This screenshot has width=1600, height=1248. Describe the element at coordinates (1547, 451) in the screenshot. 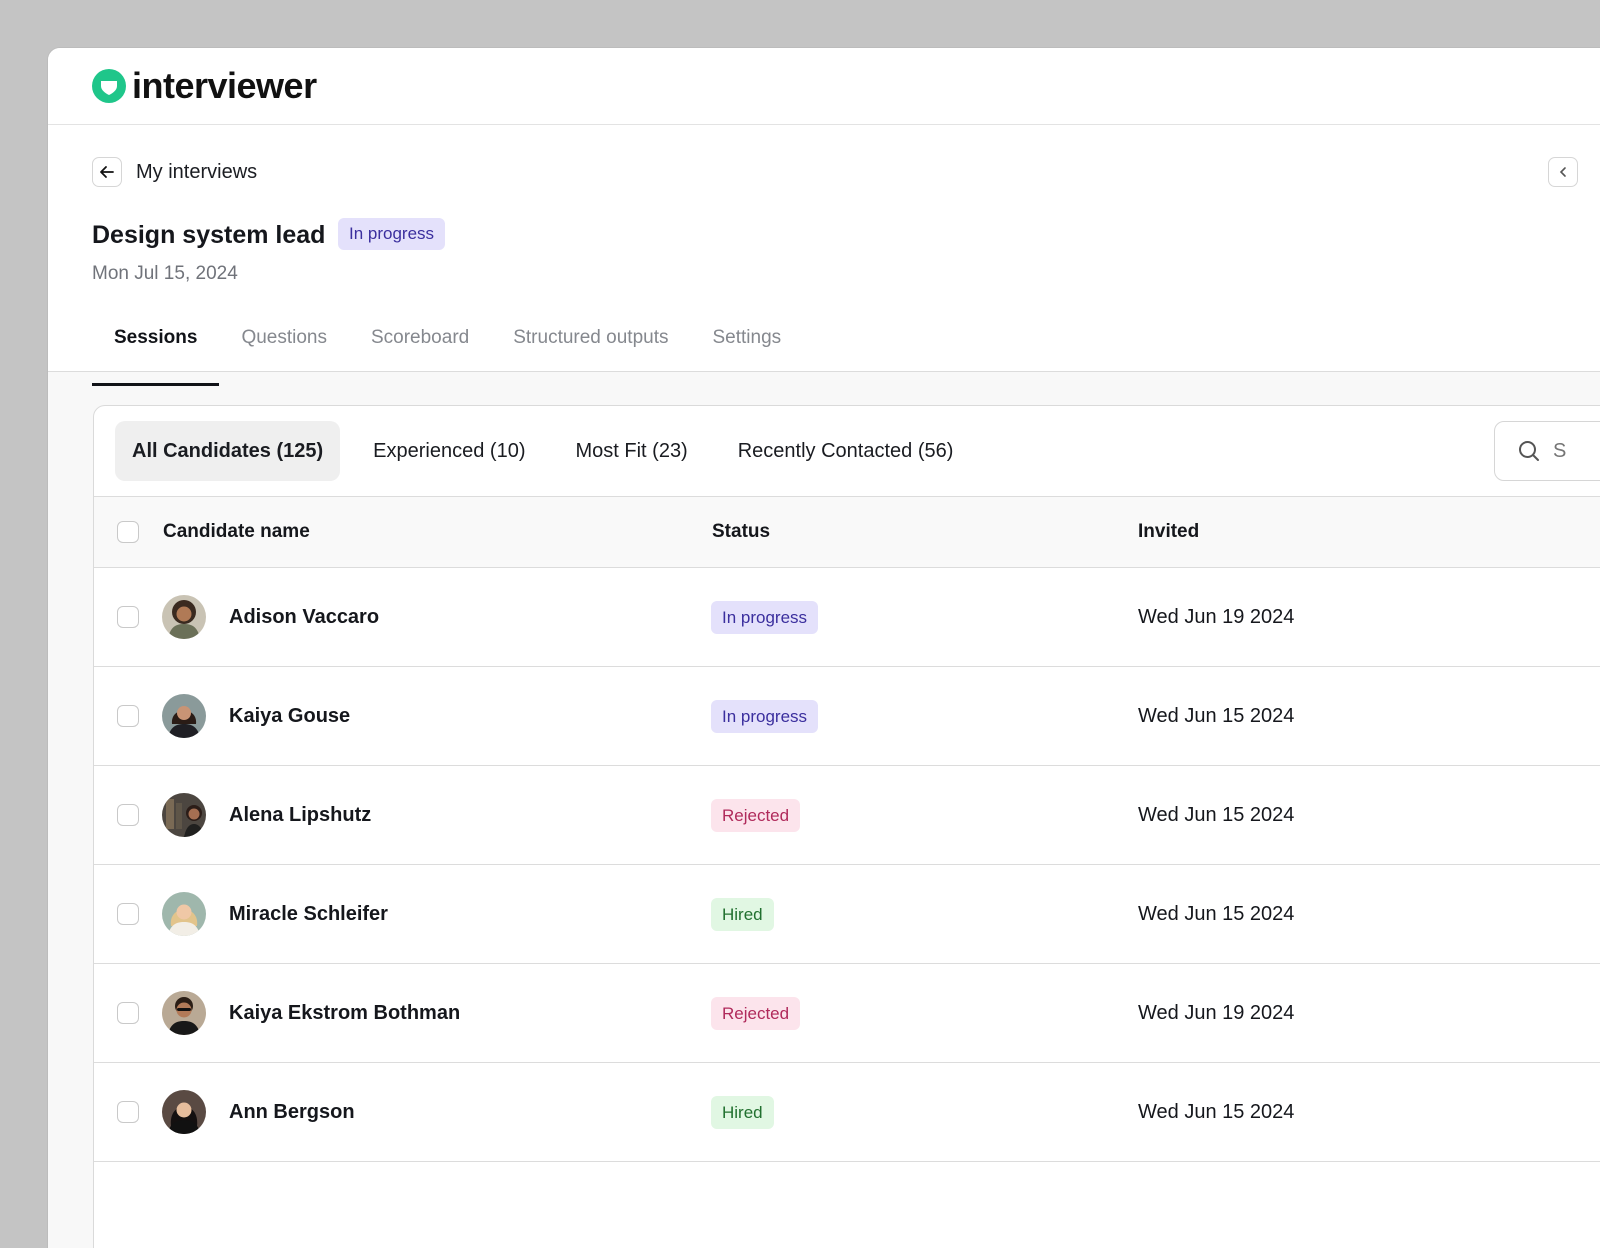

I see `search-box` at that location.